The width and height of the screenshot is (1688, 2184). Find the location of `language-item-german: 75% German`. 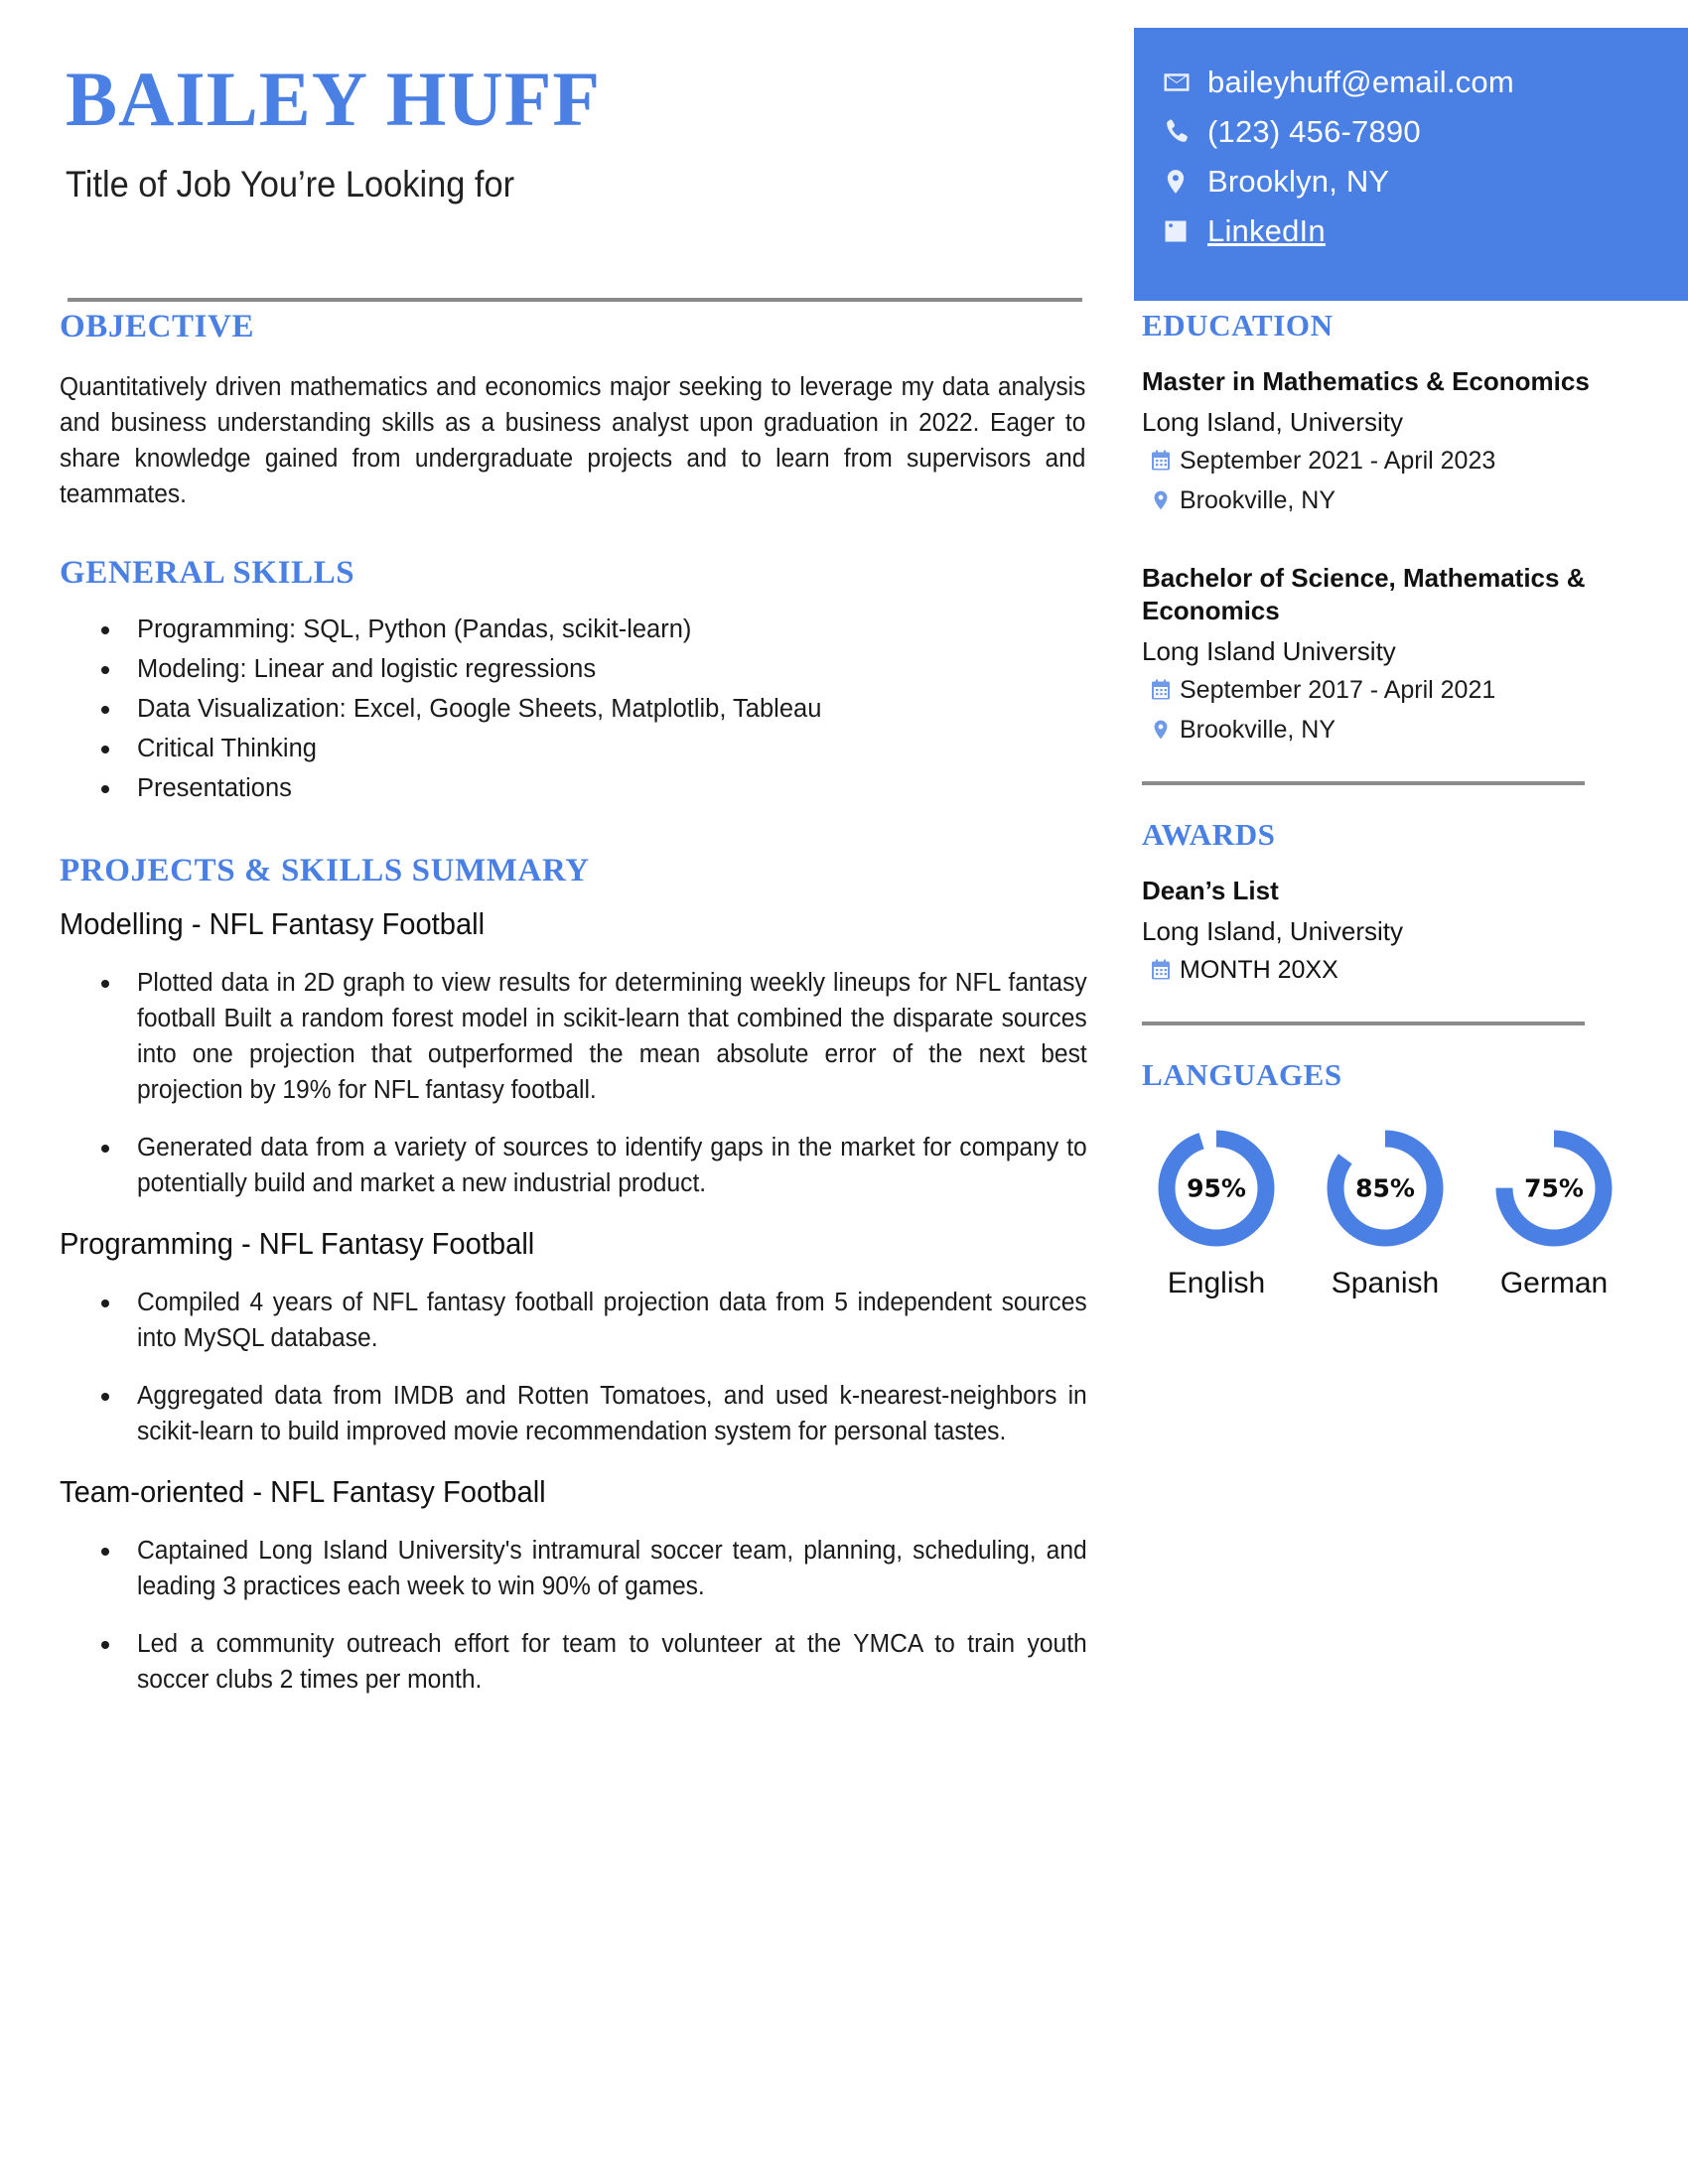

language-item-german: 75% German is located at coordinates (1553, 1214).